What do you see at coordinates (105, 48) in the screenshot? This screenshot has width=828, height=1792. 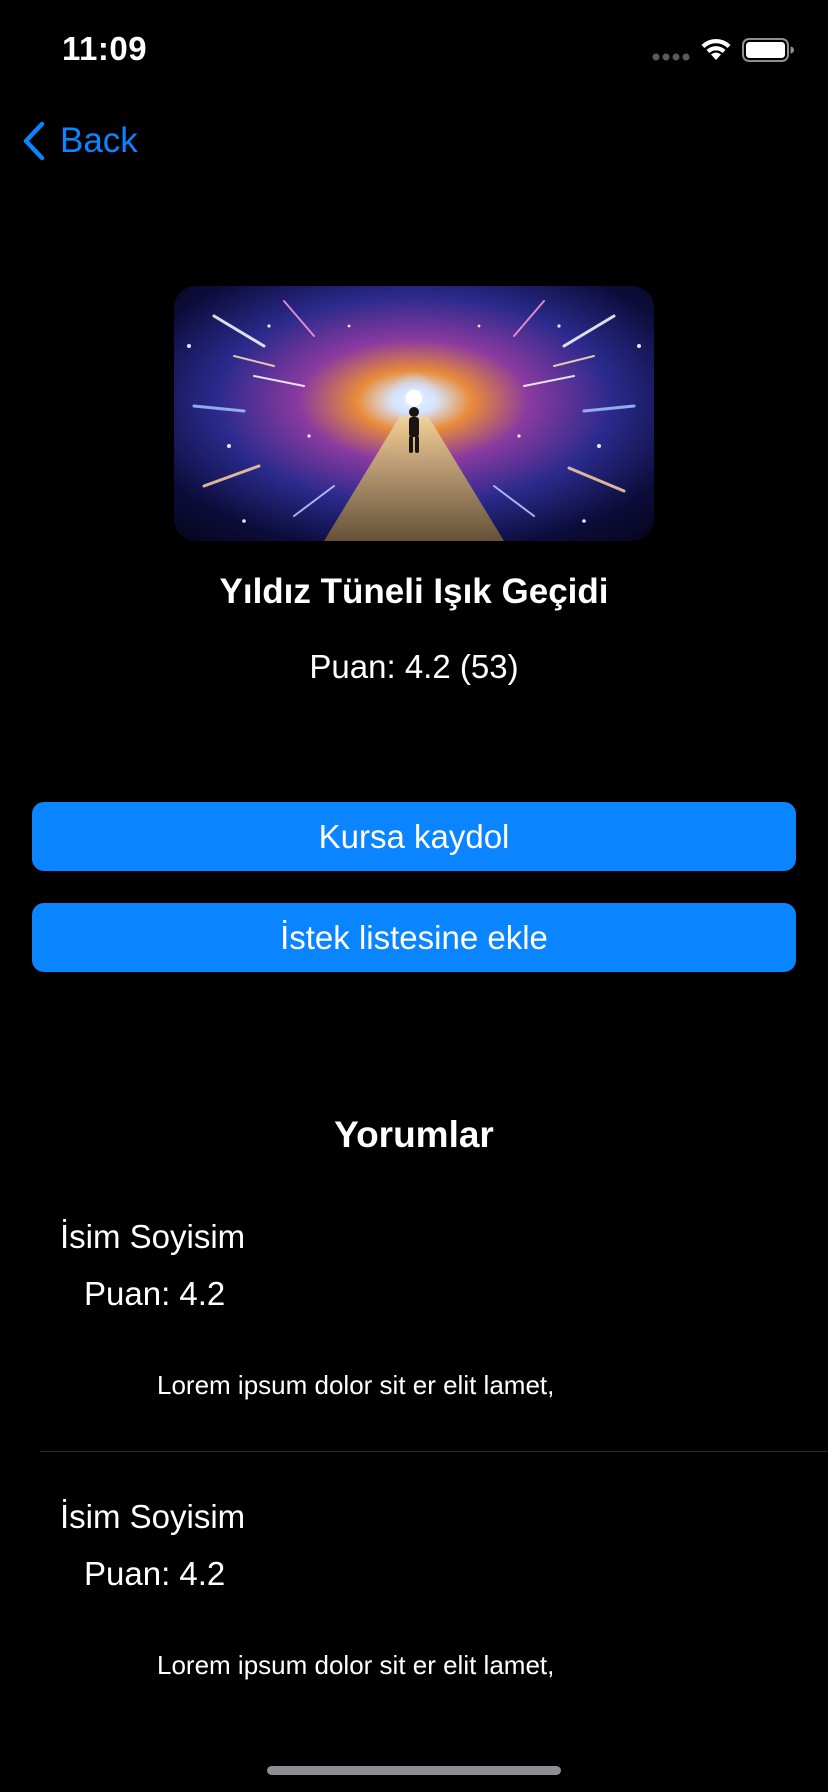 I see `status-time: 11:09` at bounding box center [105, 48].